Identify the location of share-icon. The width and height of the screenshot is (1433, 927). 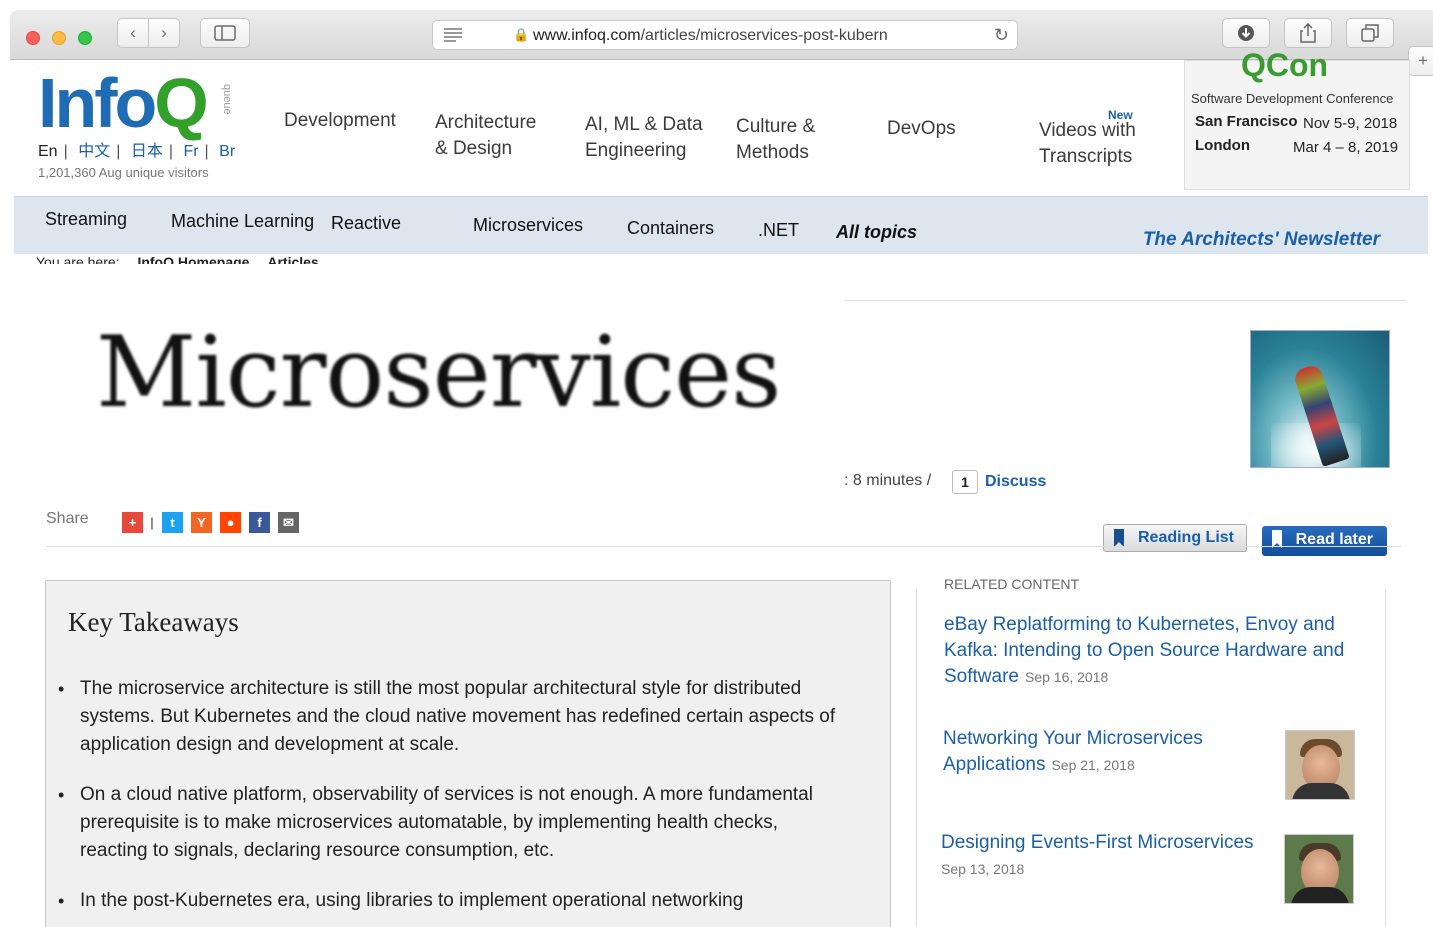
(1308, 33).